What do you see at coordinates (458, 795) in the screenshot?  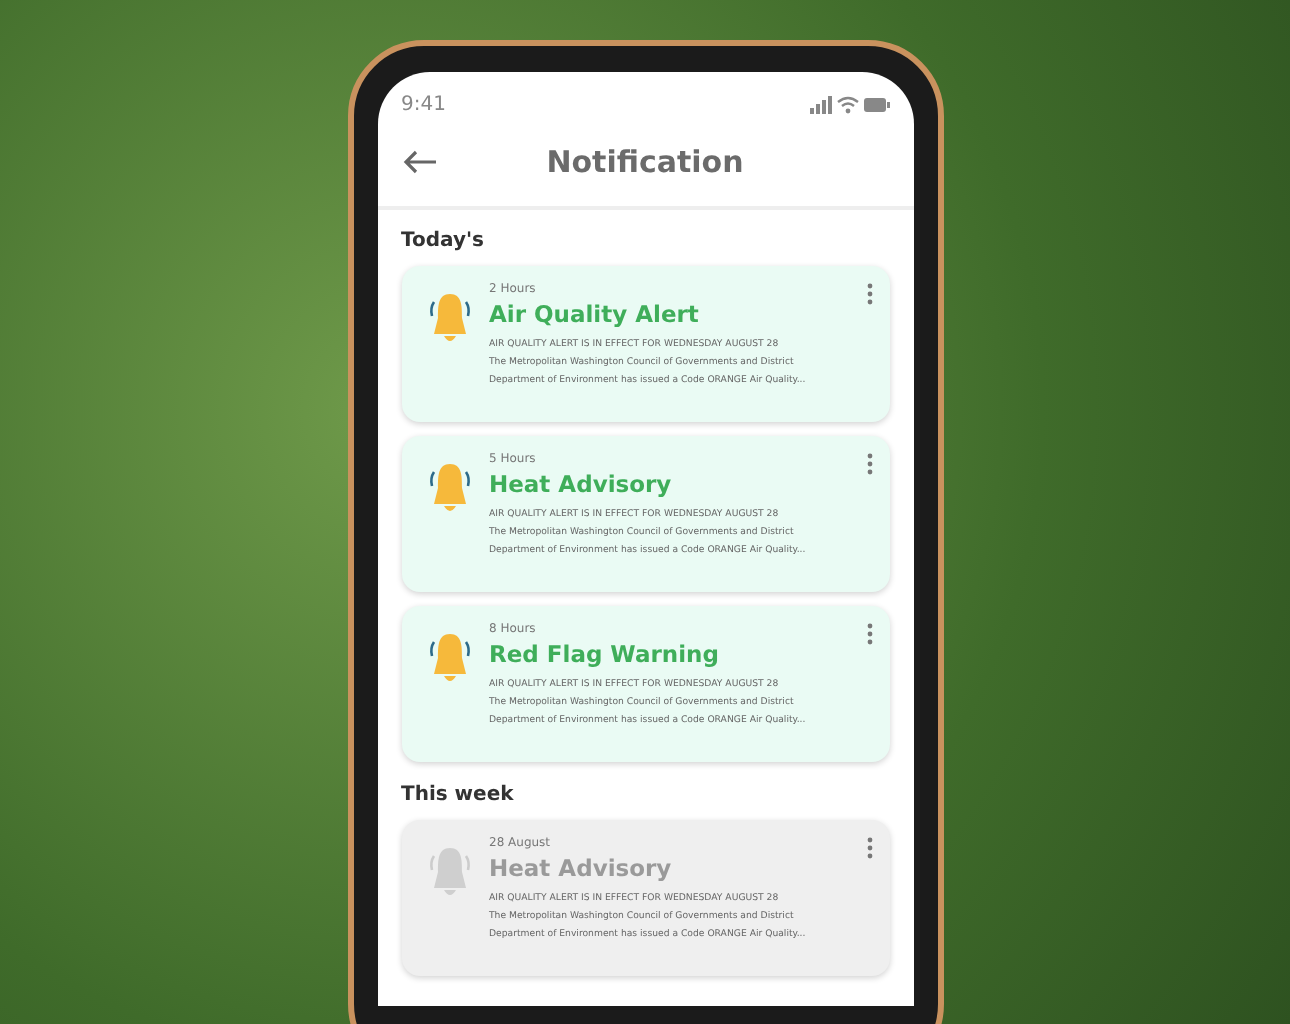 I see `section-heading: This week` at bounding box center [458, 795].